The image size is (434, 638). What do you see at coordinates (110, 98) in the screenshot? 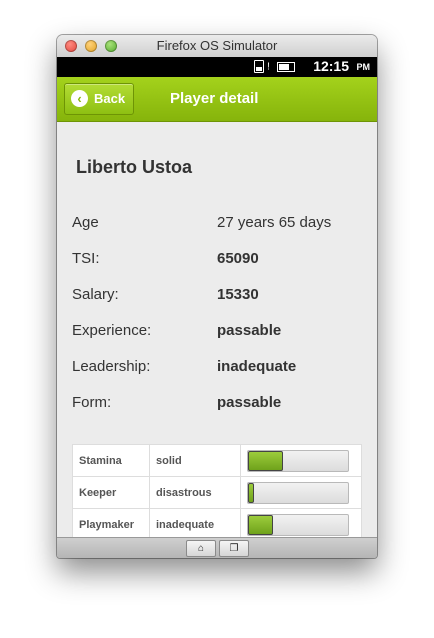
I see `back-button-label: Back` at bounding box center [110, 98].